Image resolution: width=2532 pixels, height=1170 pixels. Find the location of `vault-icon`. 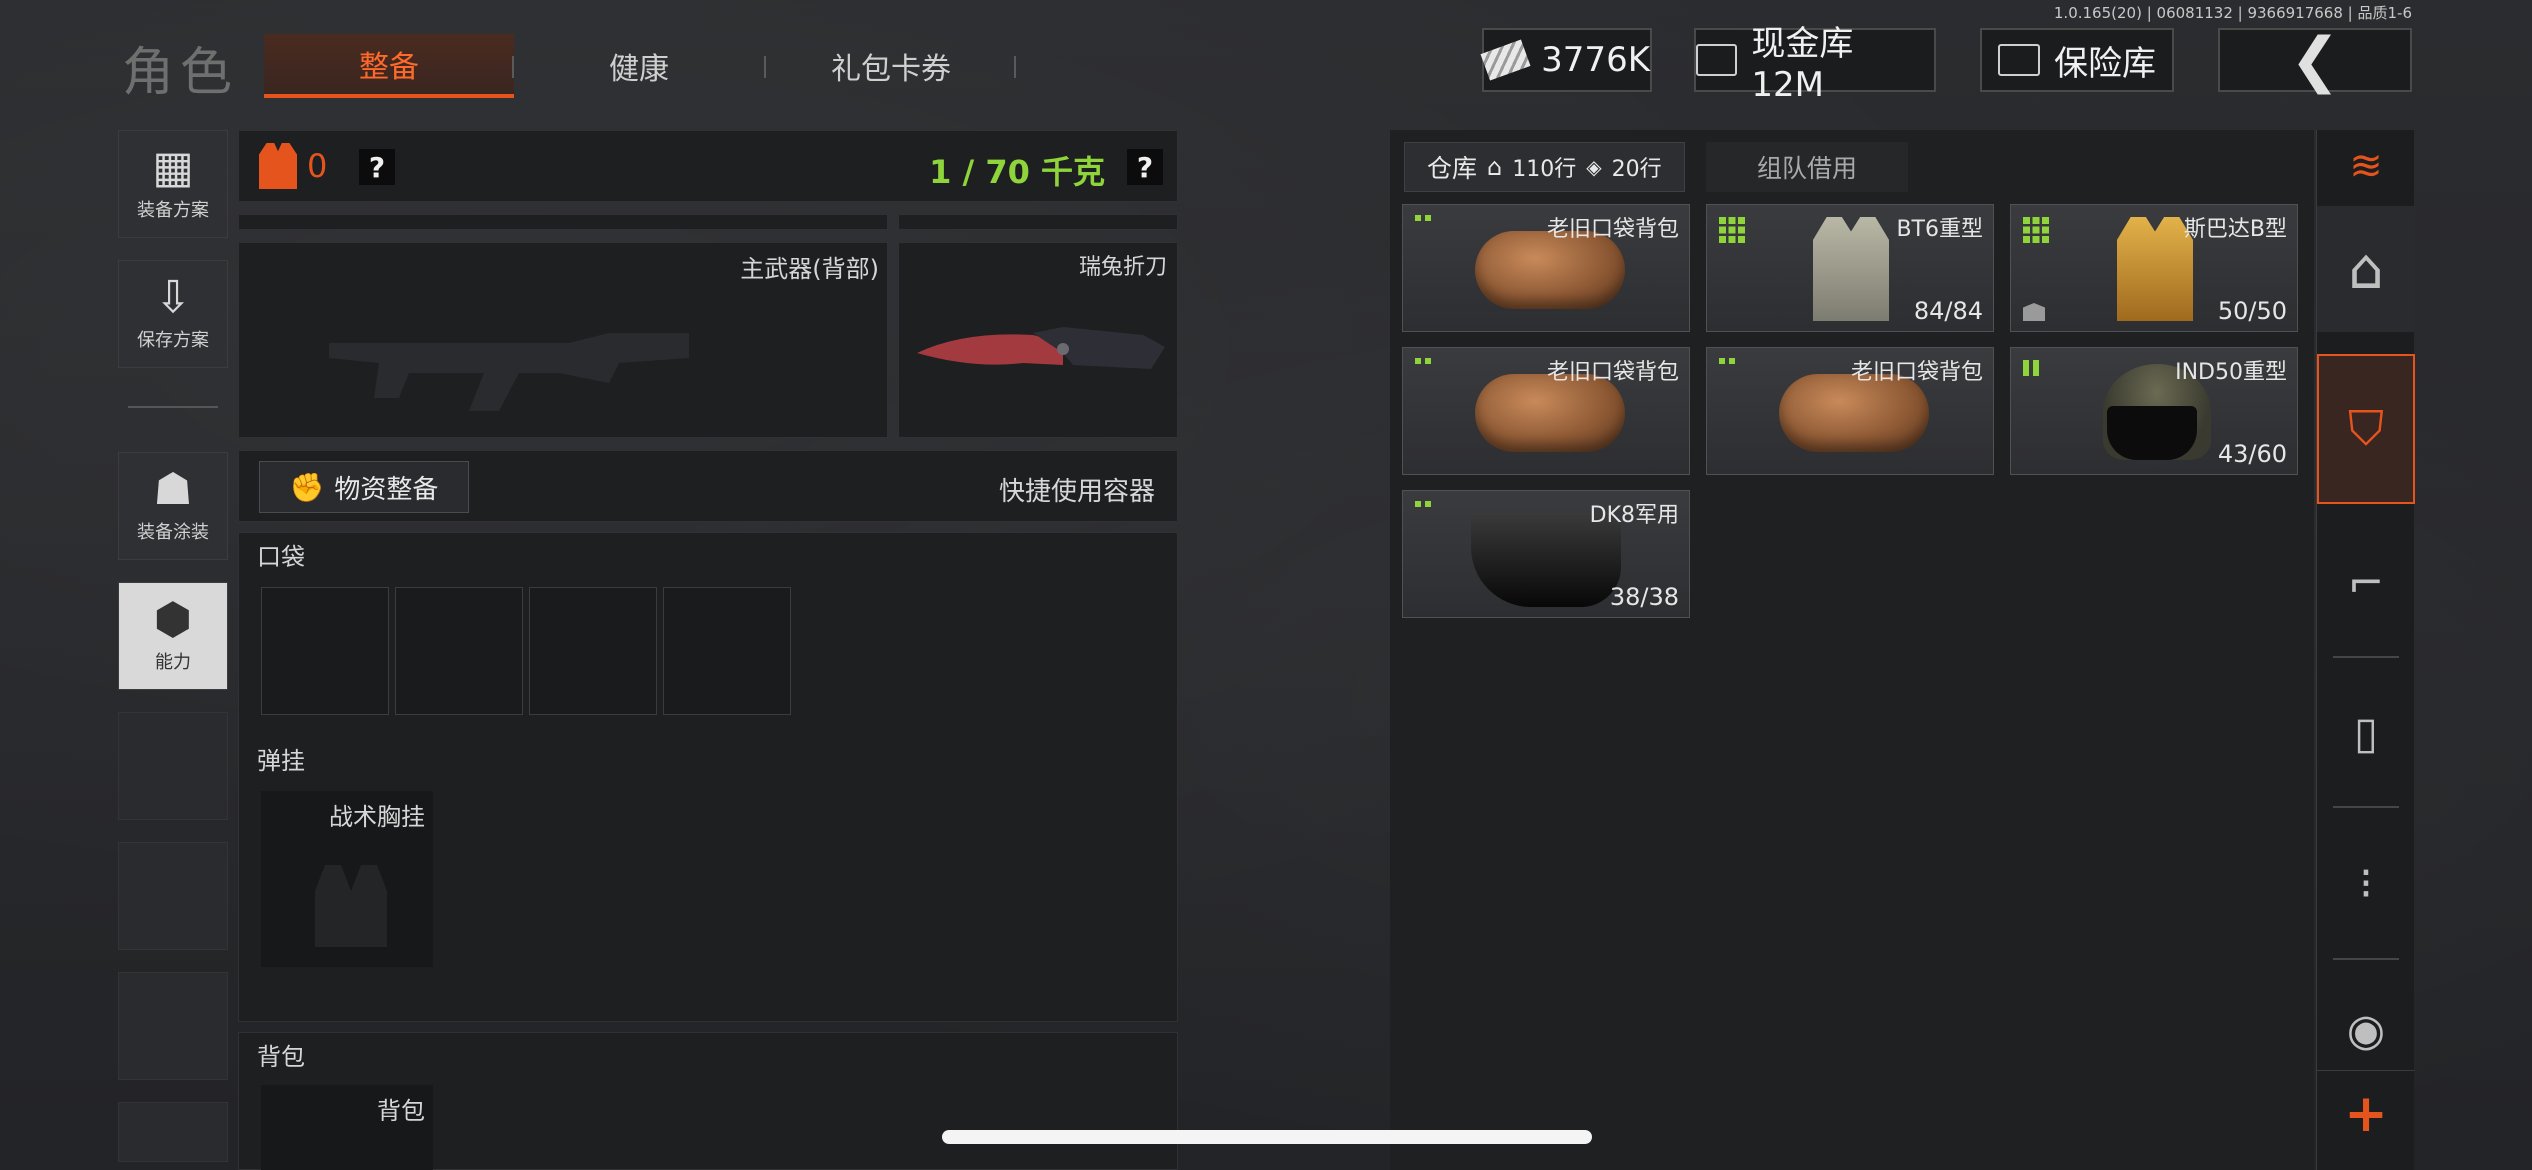

vault-icon is located at coordinates (1717, 60).